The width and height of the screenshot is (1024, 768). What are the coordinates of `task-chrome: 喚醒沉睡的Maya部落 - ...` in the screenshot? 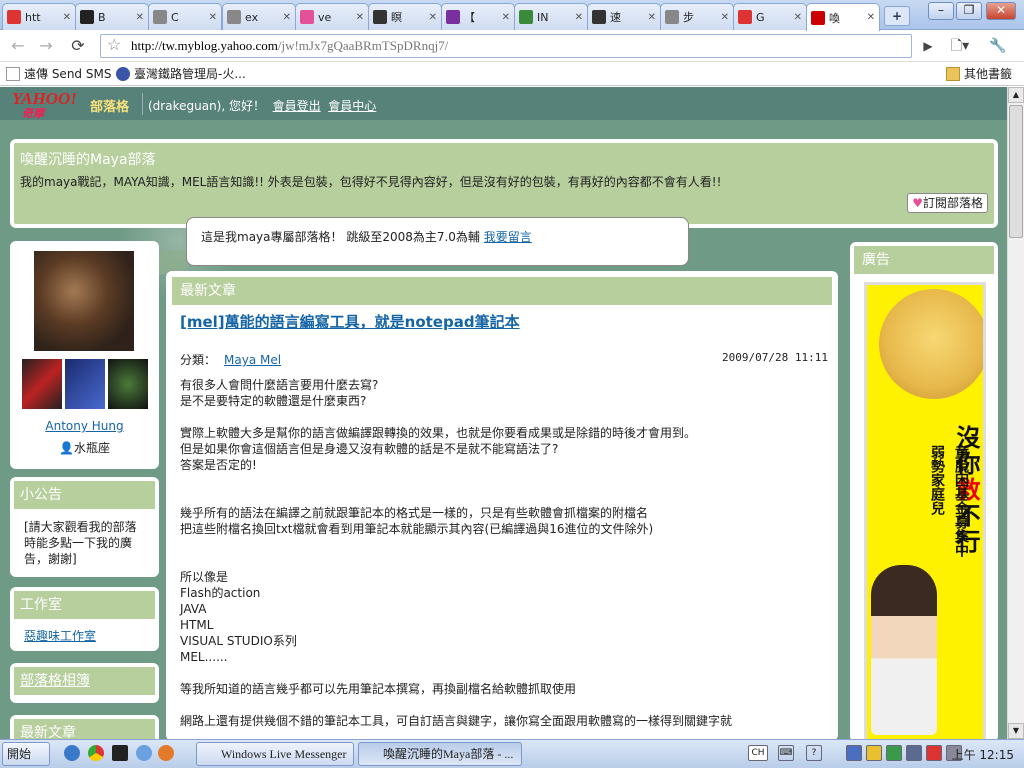 It's located at (440, 754).